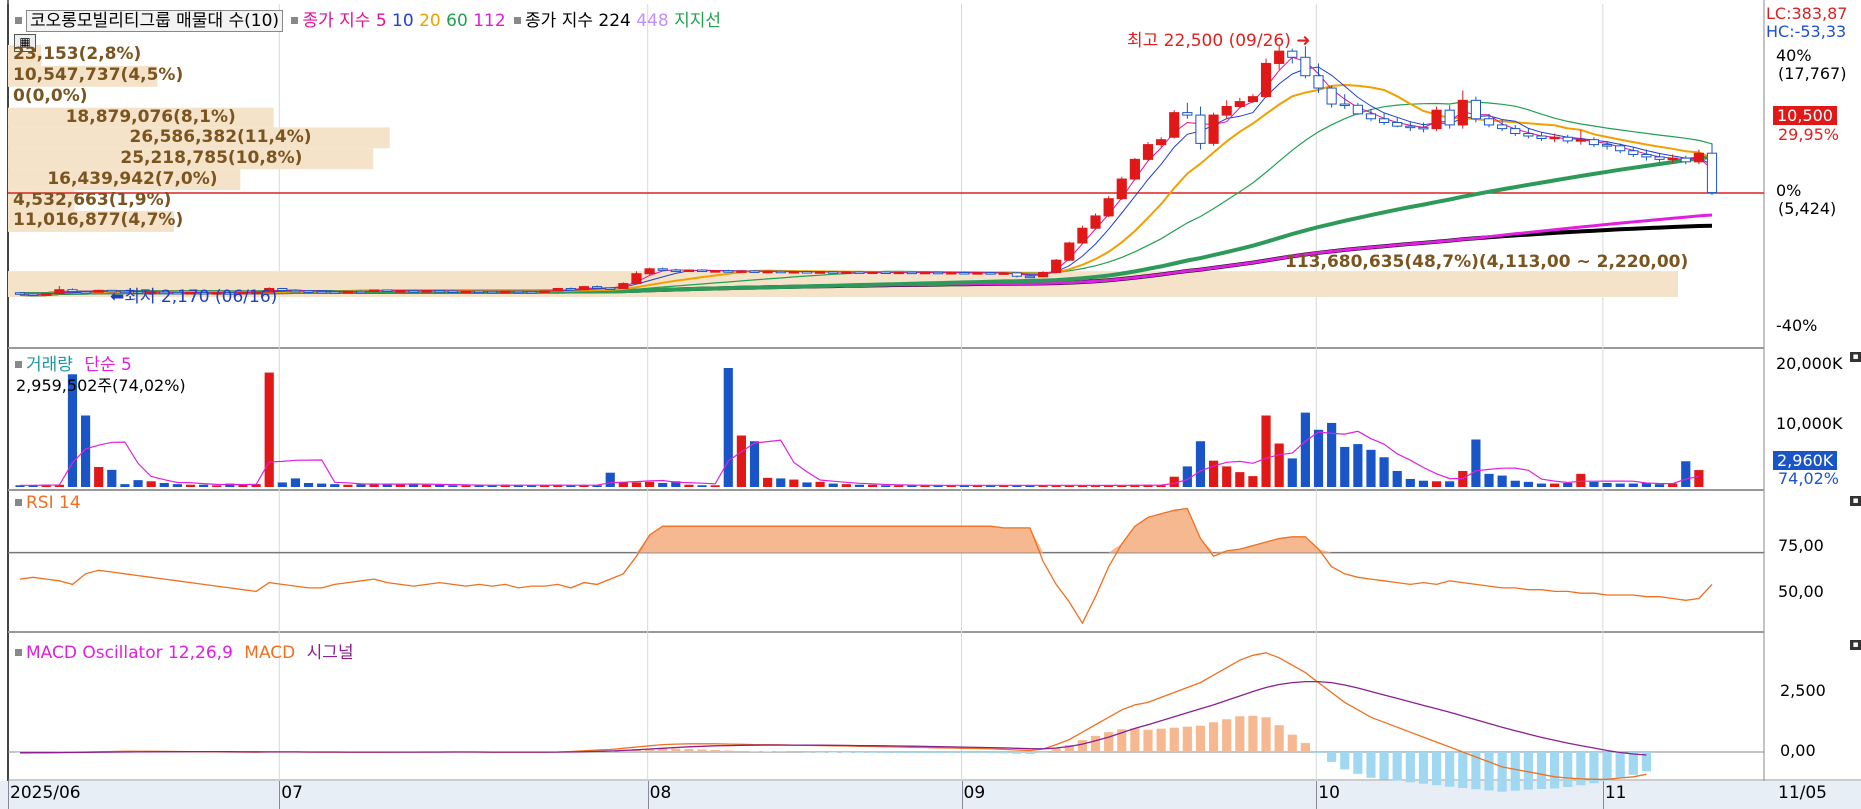  What do you see at coordinates (1809, 423) in the screenshot?
I see `volume-tick-2: 10,000K` at bounding box center [1809, 423].